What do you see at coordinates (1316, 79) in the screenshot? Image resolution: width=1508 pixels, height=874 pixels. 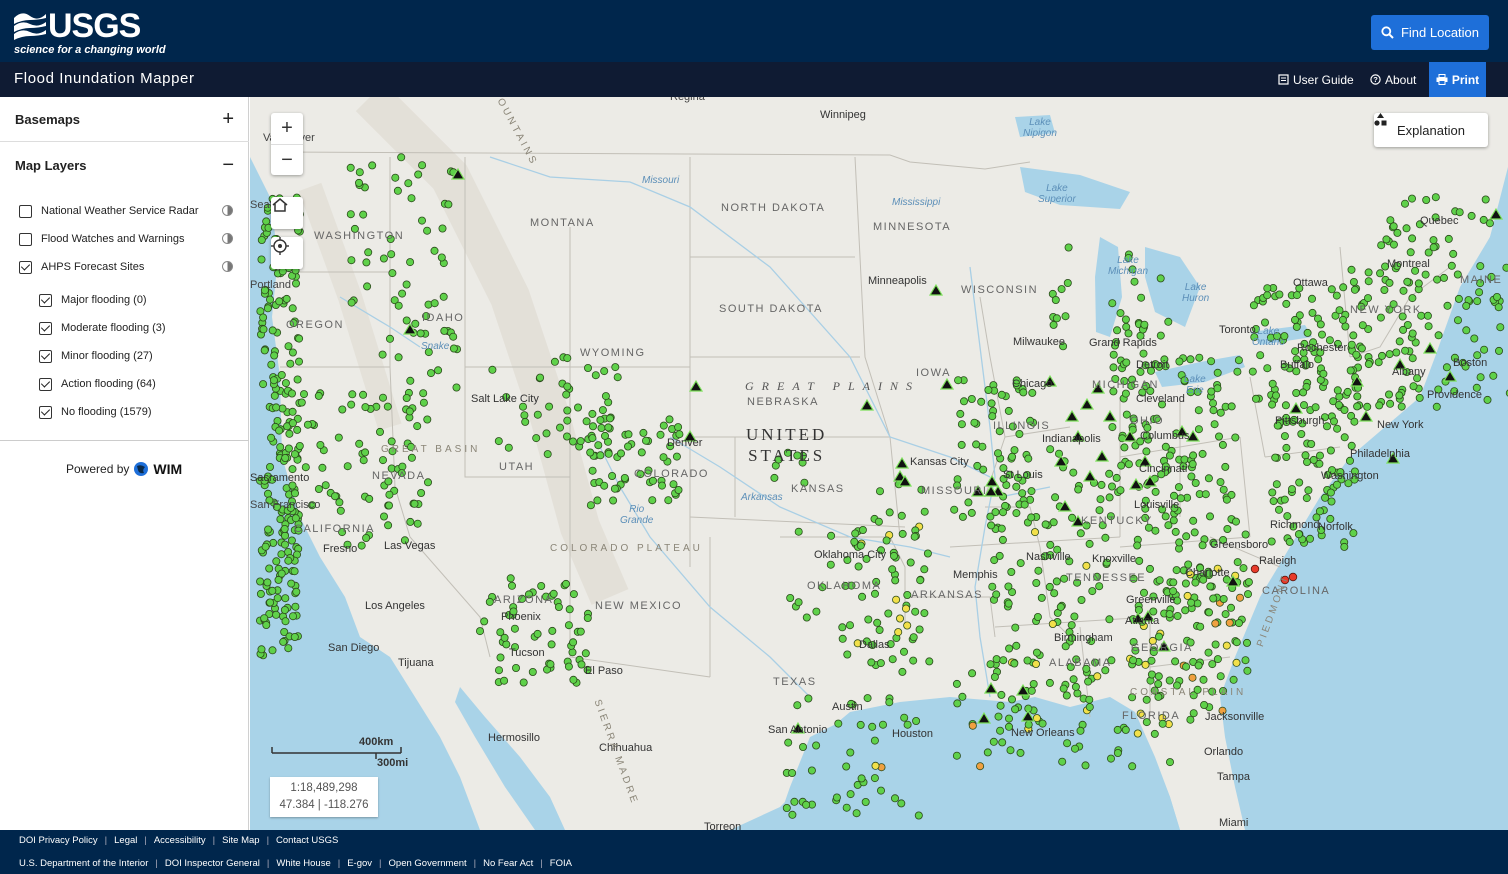 I see `user-guide-link: User Guide` at bounding box center [1316, 79].